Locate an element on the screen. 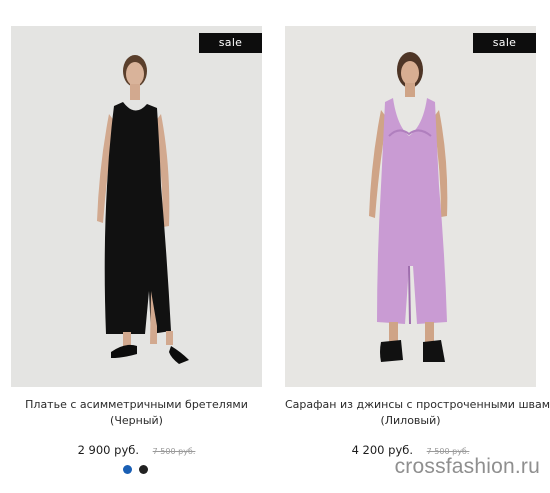  current-price: 2 900 руб. is located at coordinates (108, 450).